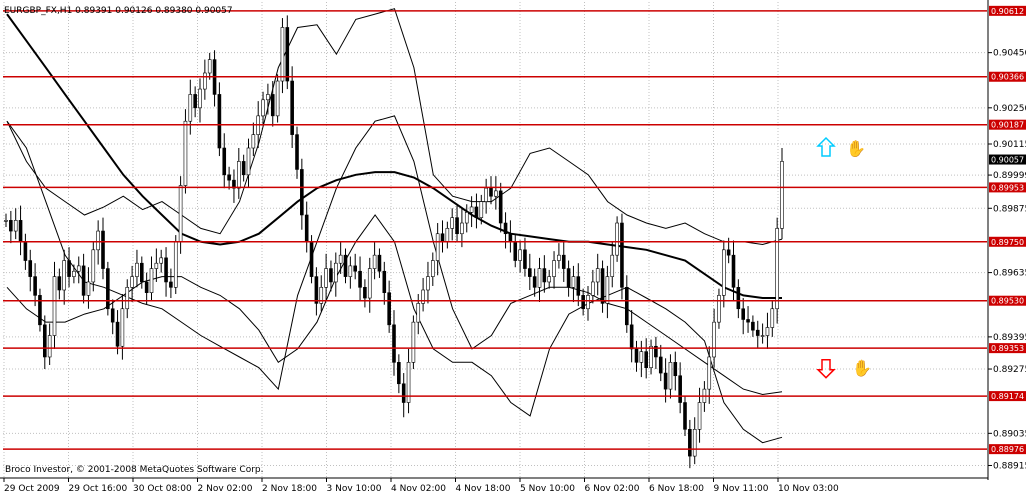  Describe the element at coordinates (1007, 396) in the screenshot. I see `level-tag-label: 0.89174` at that location.